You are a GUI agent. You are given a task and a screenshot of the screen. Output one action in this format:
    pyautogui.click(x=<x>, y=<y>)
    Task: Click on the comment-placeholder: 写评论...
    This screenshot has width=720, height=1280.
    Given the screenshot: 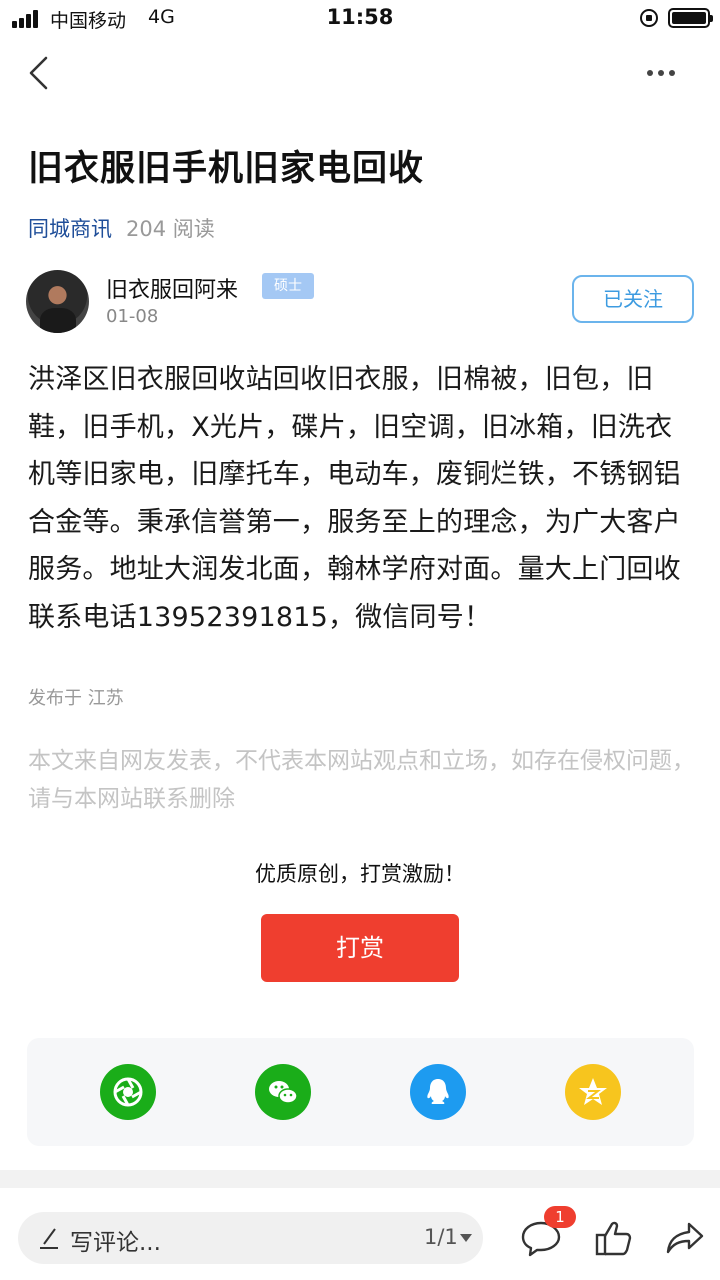 What is the action you would take?
    pyautogui.click(x=115, y=1243)
    